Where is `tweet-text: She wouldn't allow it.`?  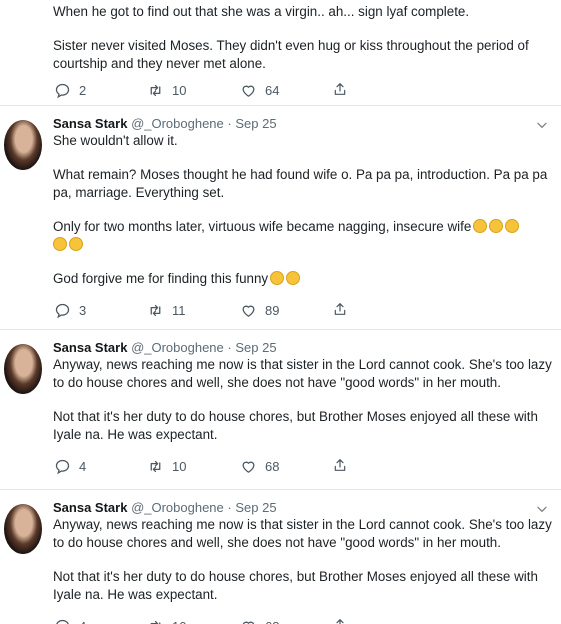 tweet-text: She wouldn't allow it. is located at coordinates (303, 141).